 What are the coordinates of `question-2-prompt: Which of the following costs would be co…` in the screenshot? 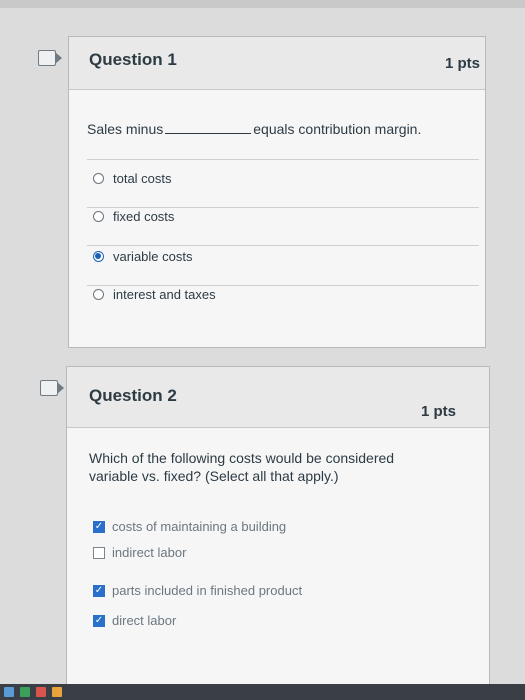 It's located at (241, 467).